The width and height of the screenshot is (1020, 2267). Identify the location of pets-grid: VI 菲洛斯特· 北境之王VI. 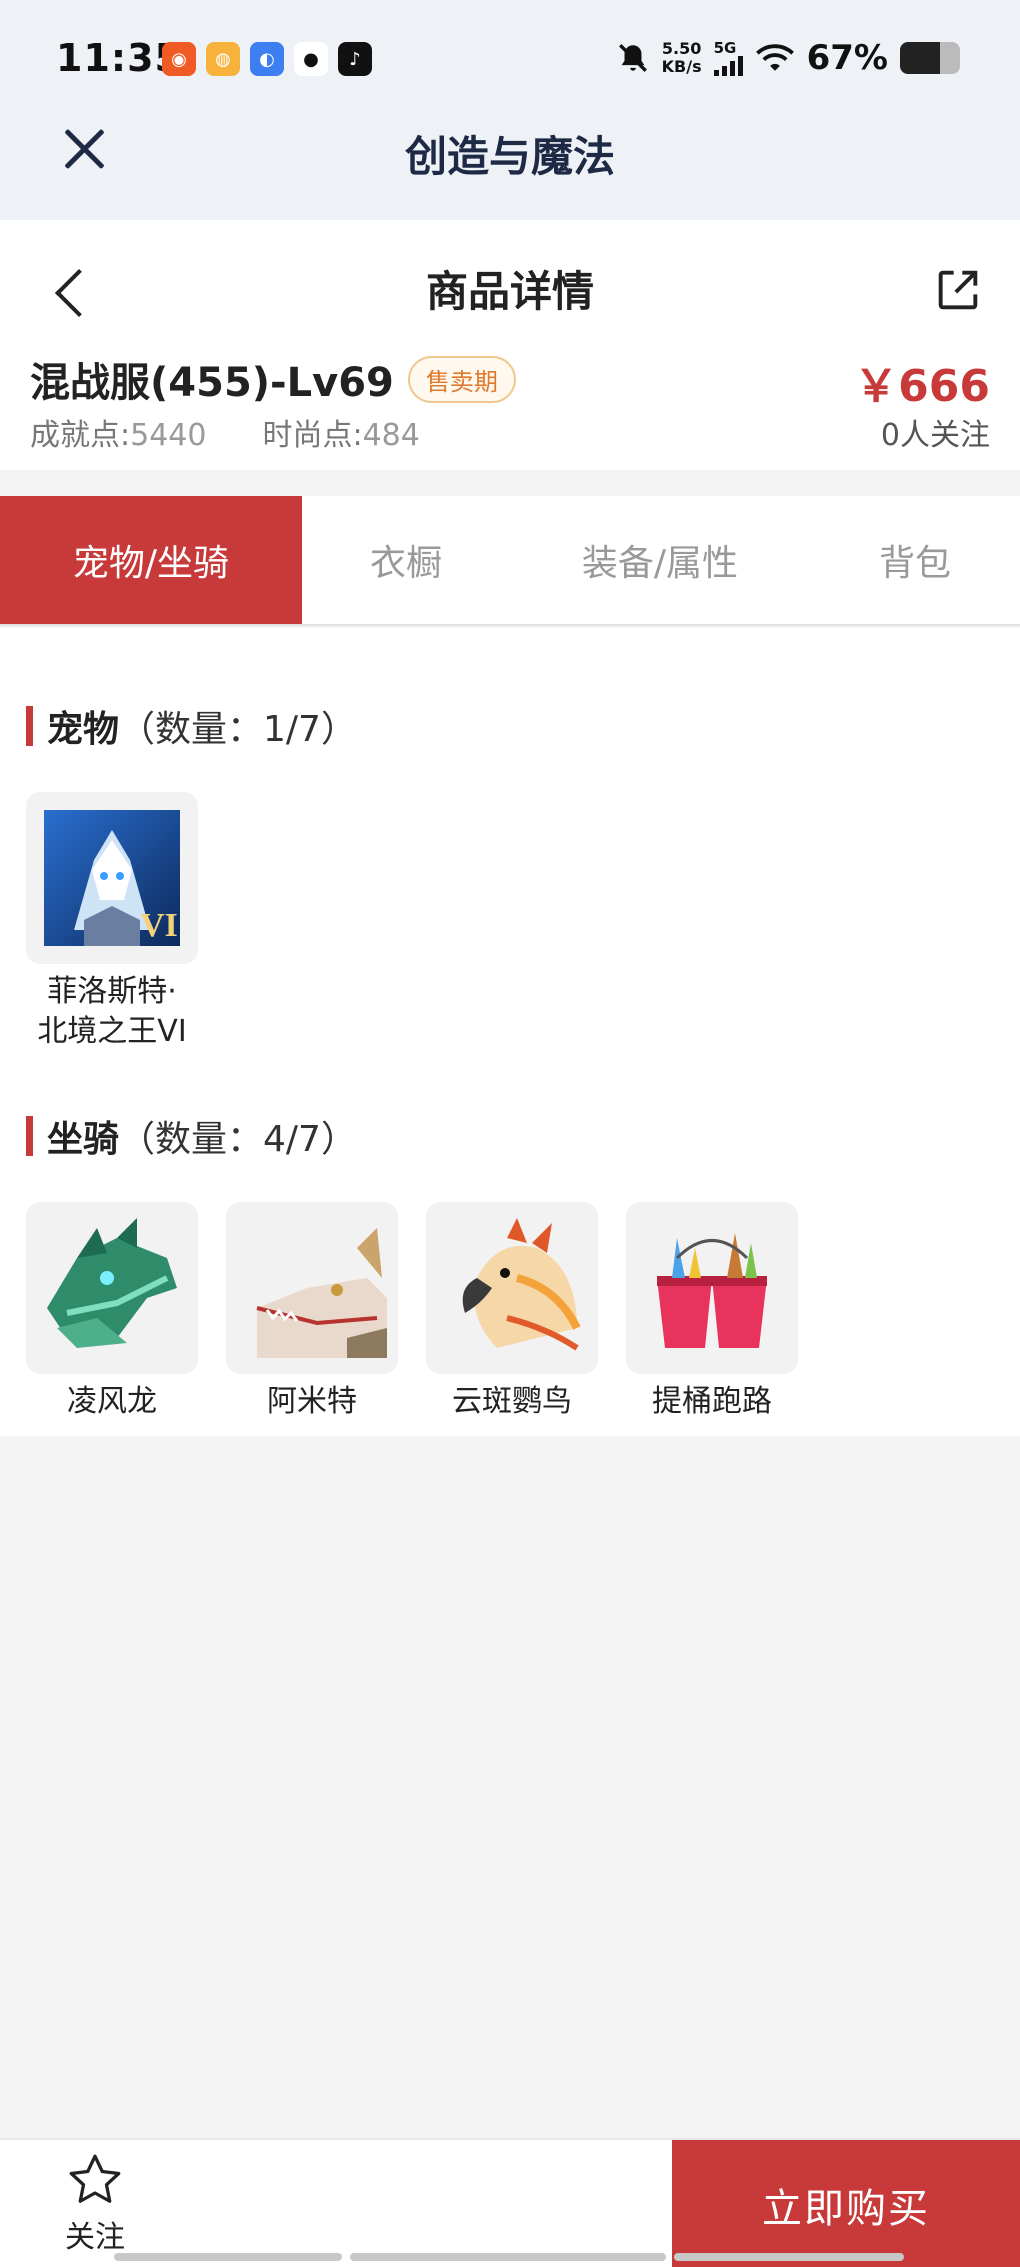
(112, 922).